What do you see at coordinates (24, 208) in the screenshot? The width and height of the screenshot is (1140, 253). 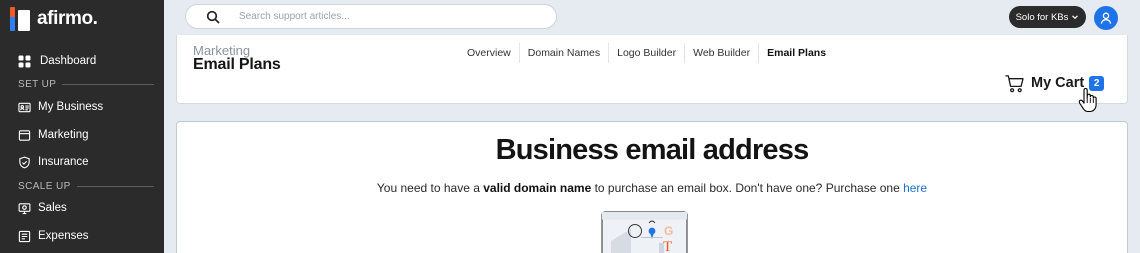 I see `monitor-dollar-icon` at bounding box center [24, 208].